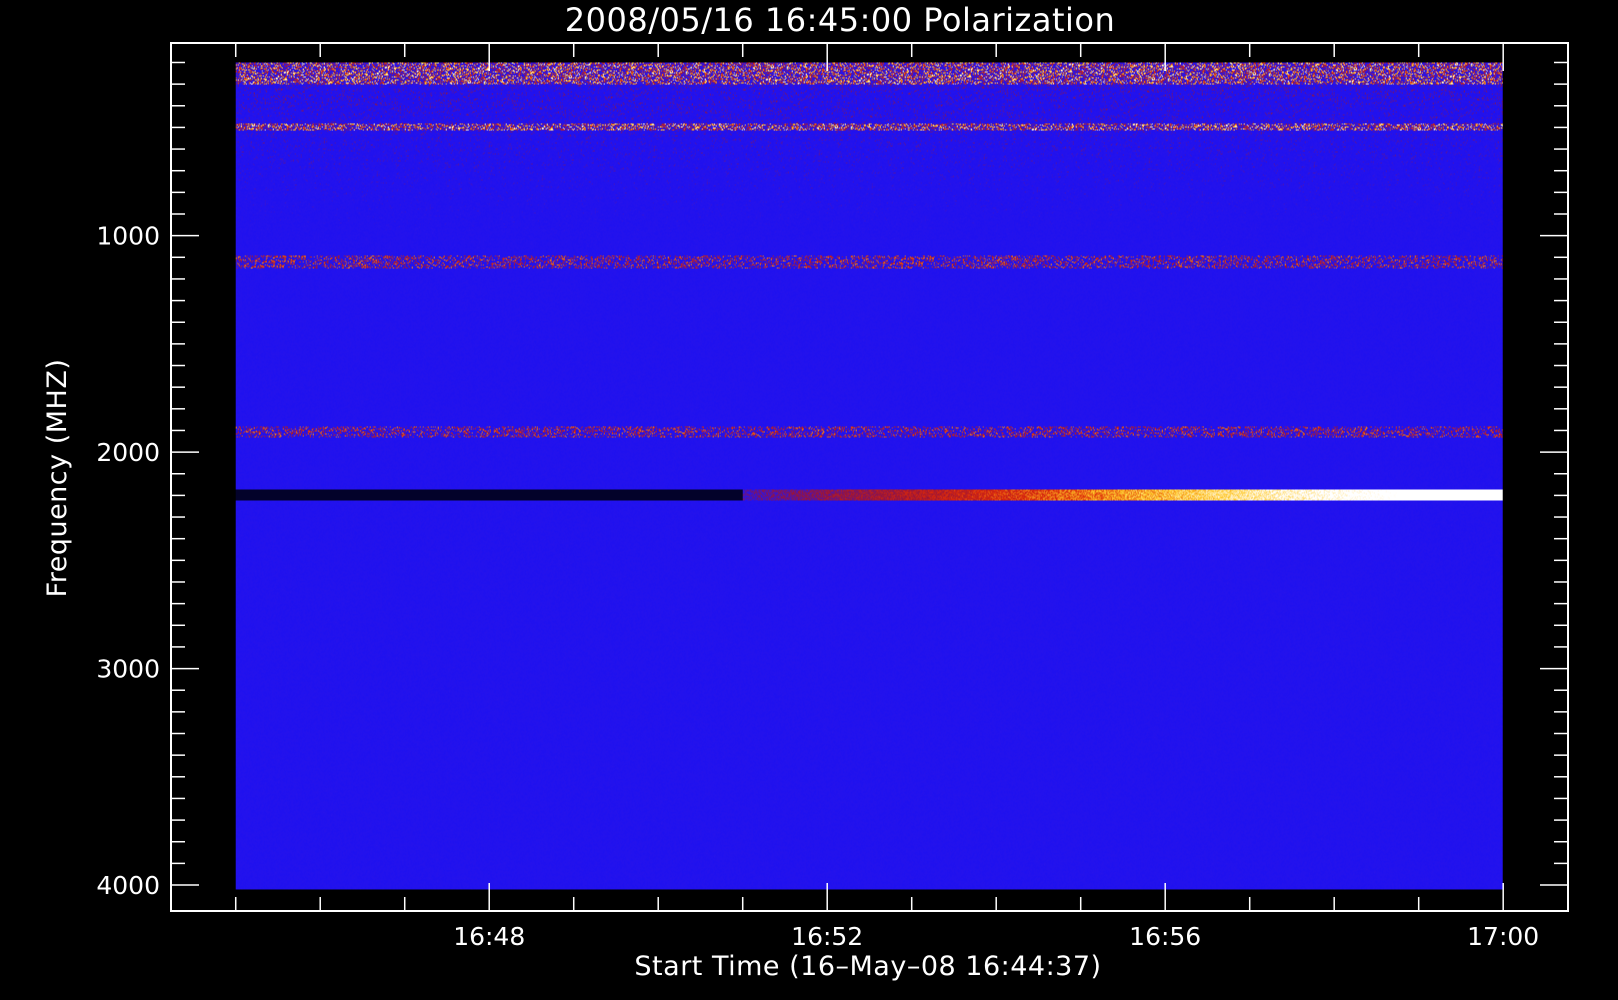 The image size is (1618, 1000). I want to click on chart-title: 2008/05/16 16:45:00 Polarization, so click(840, 20).